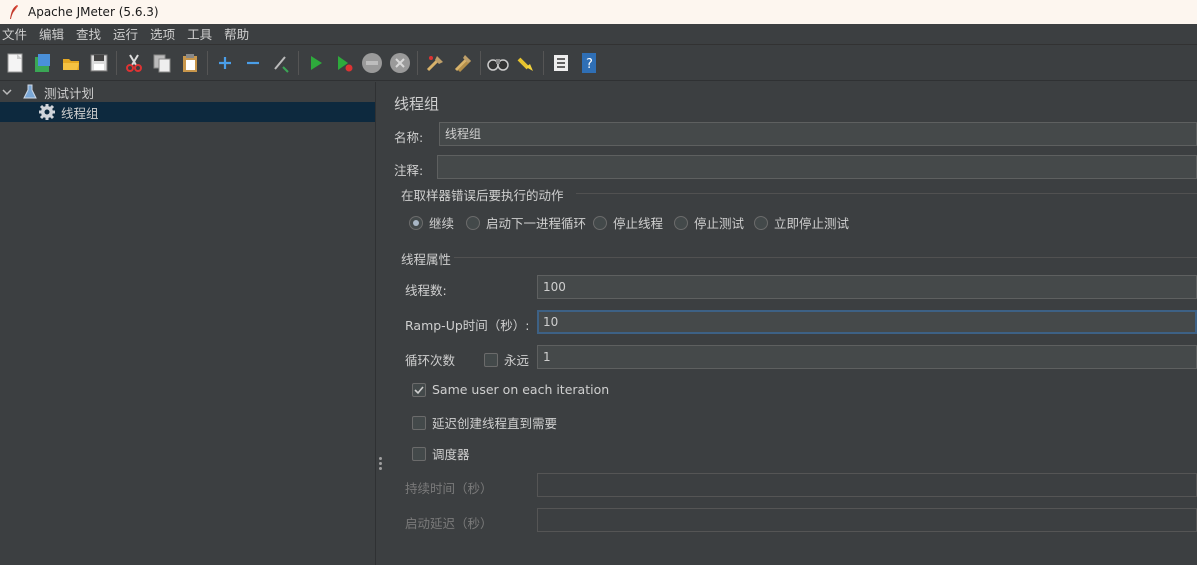  I want to click on toggle-icon, so click(281, 63).